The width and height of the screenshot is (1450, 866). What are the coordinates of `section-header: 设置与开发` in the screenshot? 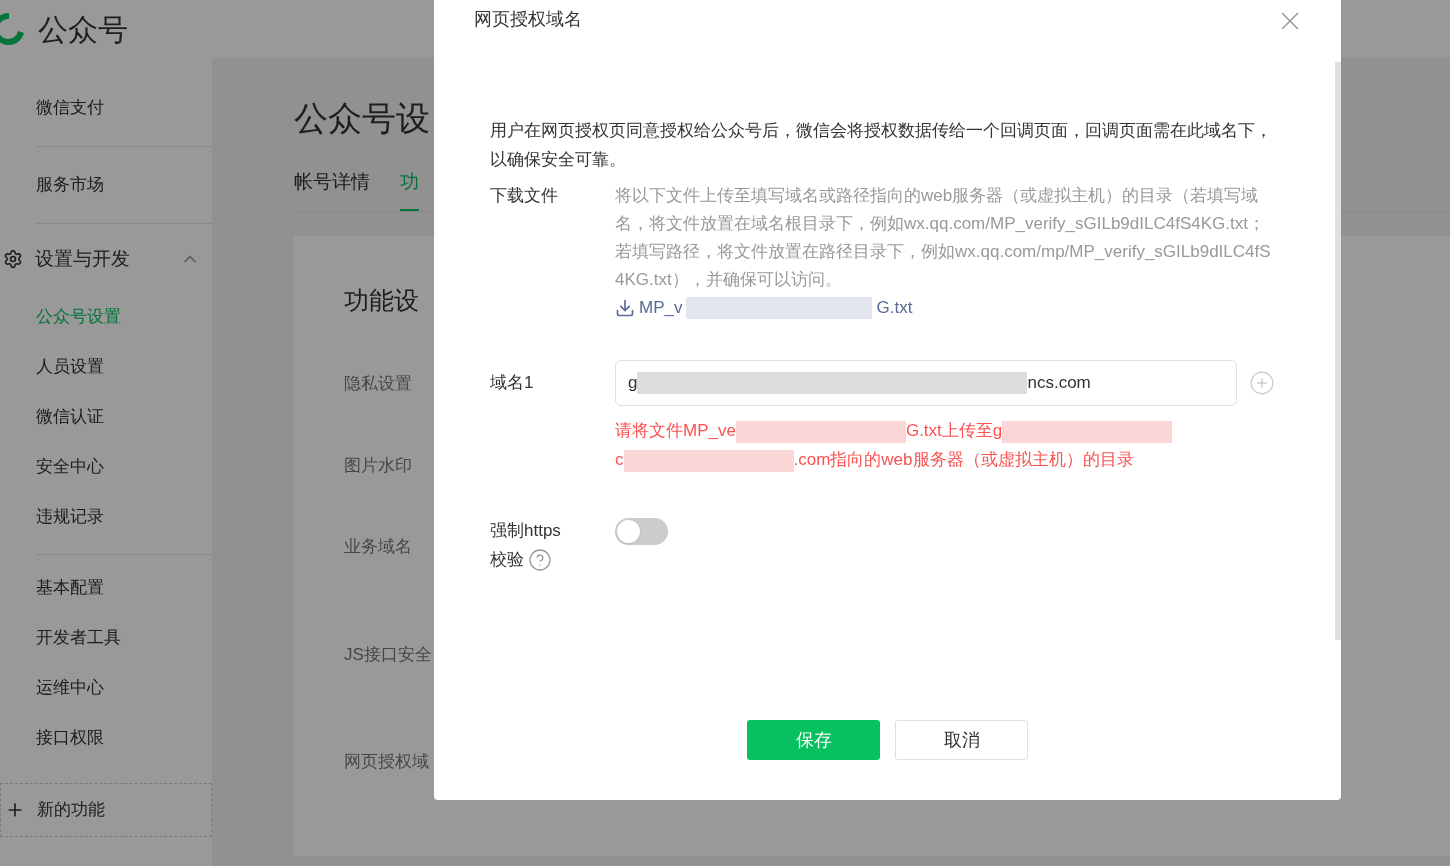 It's located at (106, 259).